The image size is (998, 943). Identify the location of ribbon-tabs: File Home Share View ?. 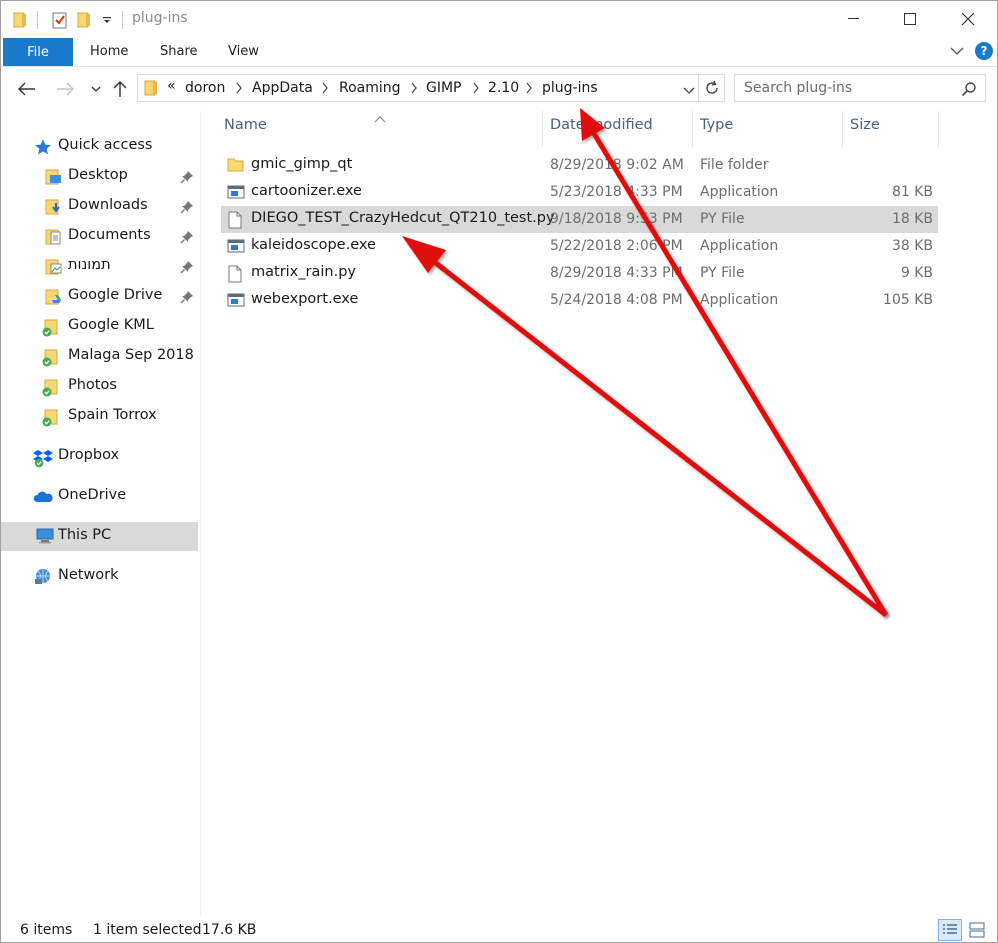
(499, 52).